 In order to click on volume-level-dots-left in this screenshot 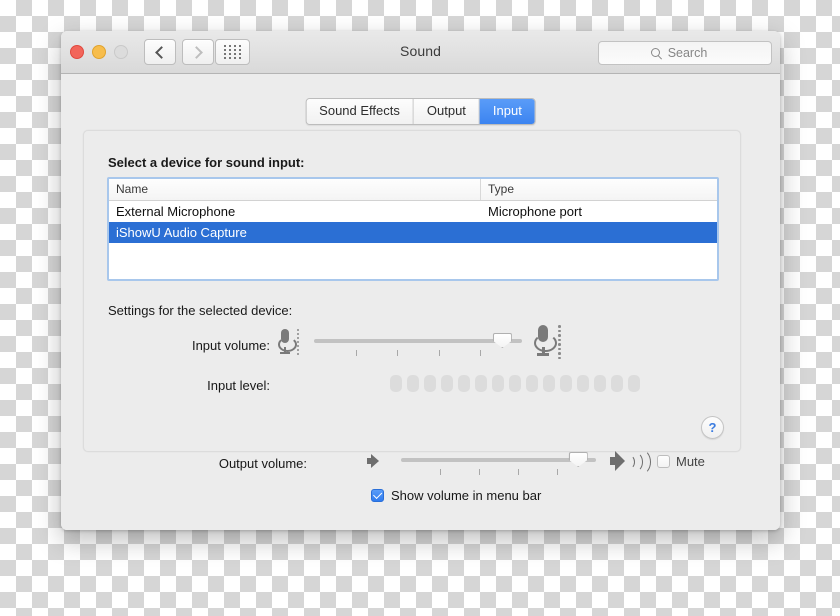, I will do `click(298, 342)`.